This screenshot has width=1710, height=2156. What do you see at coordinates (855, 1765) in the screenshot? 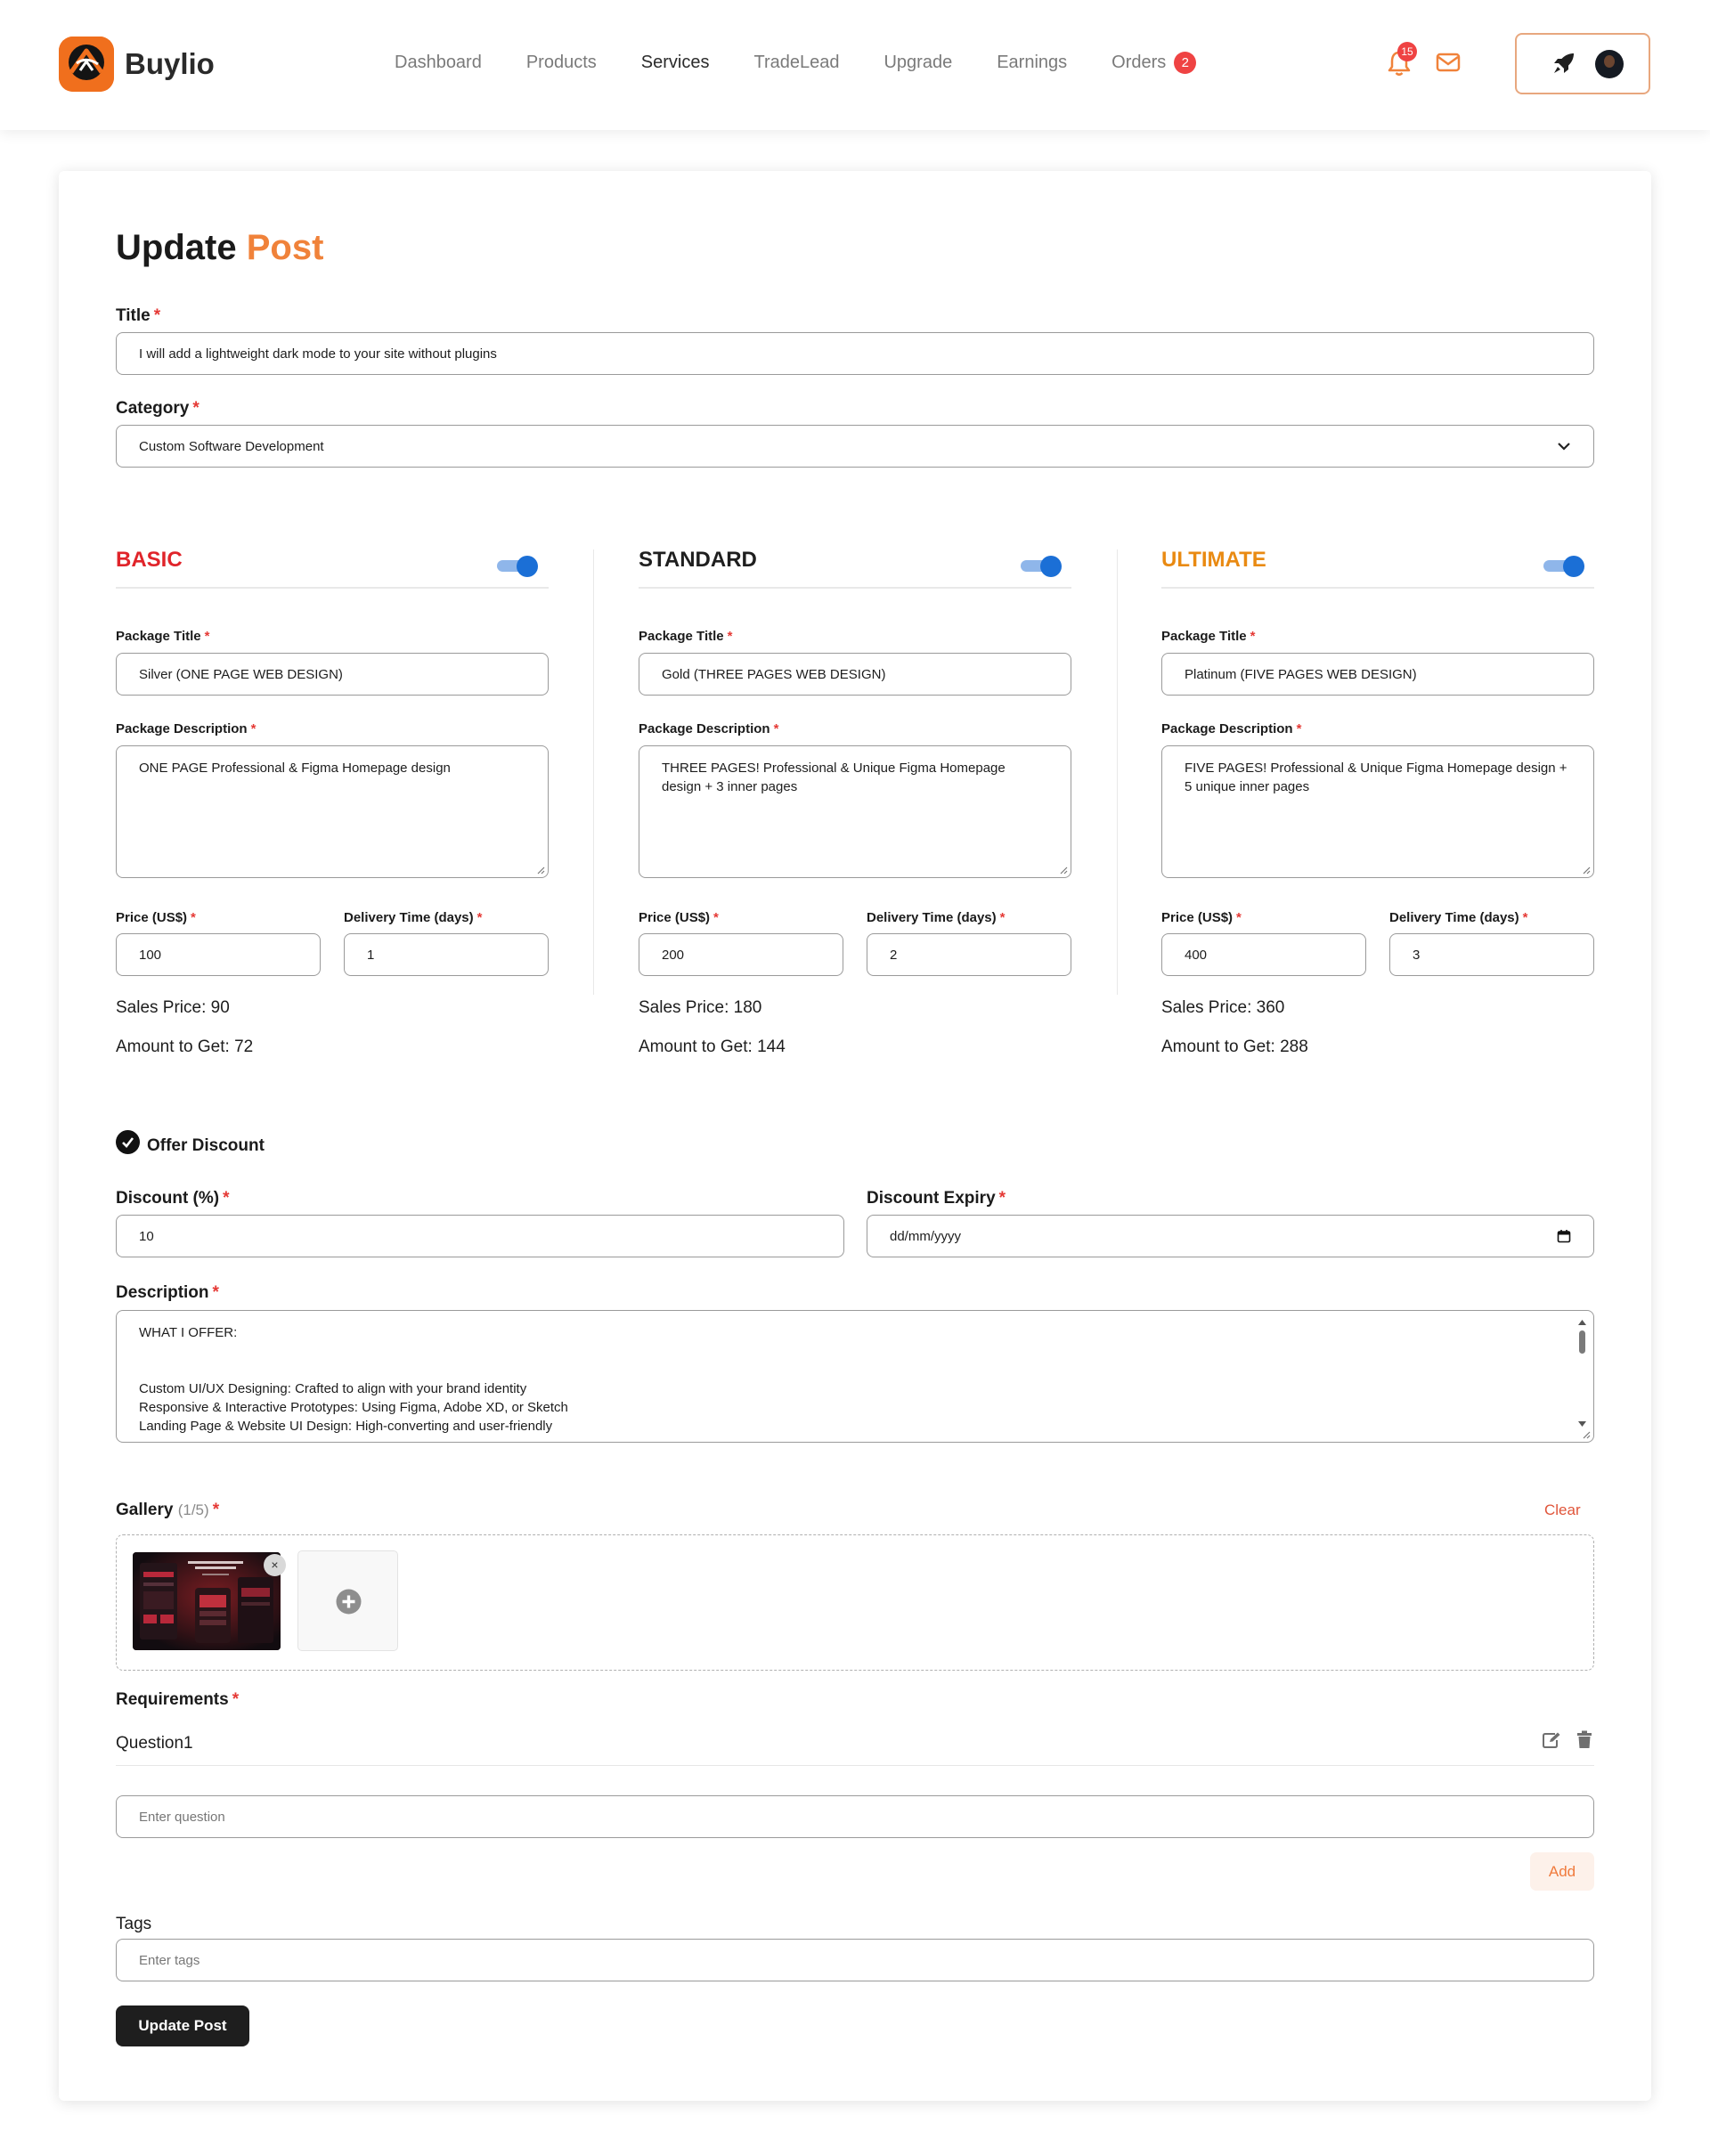
I see `requirement-divider` at bounding box center [855, 1765].